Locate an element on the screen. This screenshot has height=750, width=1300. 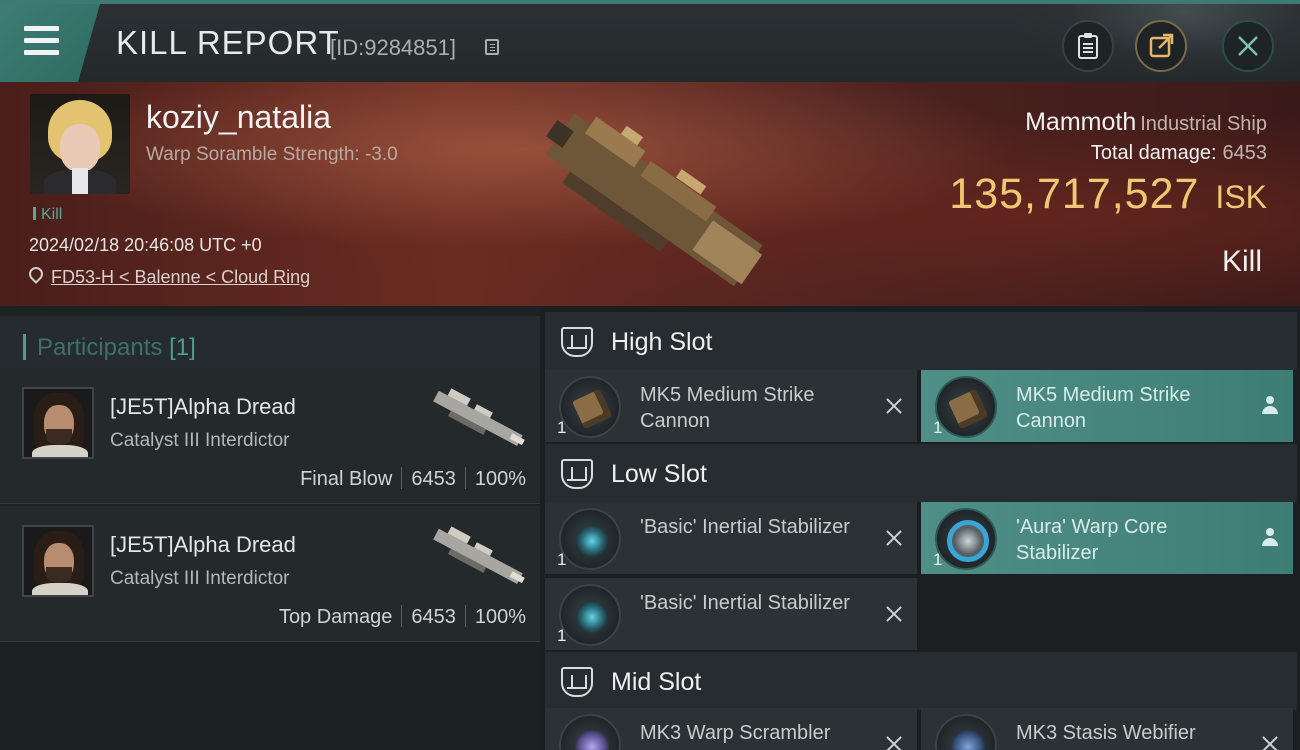
clipboard-button is located at coordinates (1088, 46).